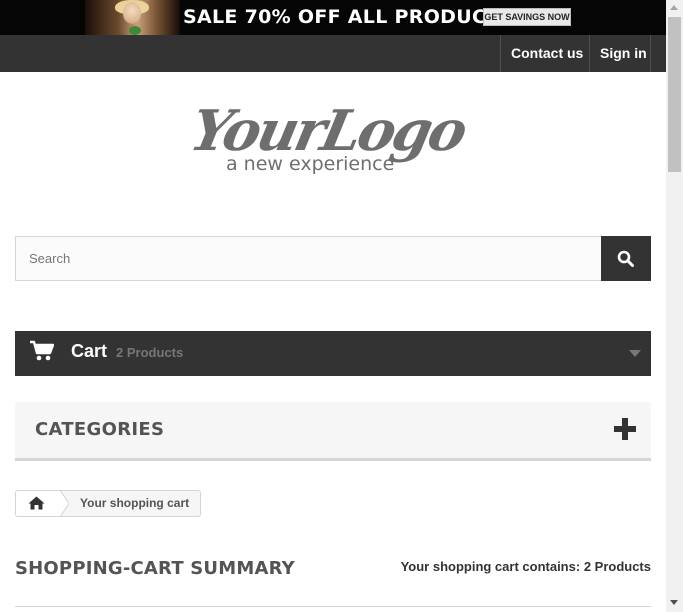  What do you see at coordinates (617, 566) in the screenshot?
I see `cart-summary-number: 2 Products` at bounding box center [617, 566].